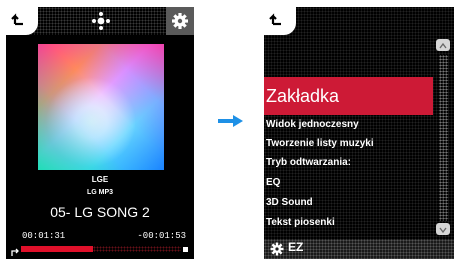 The image size is (458, 259). Describe the element at coordinates (348, 96) in the screenshot. I see `menu-title: Zakładka` at that location.